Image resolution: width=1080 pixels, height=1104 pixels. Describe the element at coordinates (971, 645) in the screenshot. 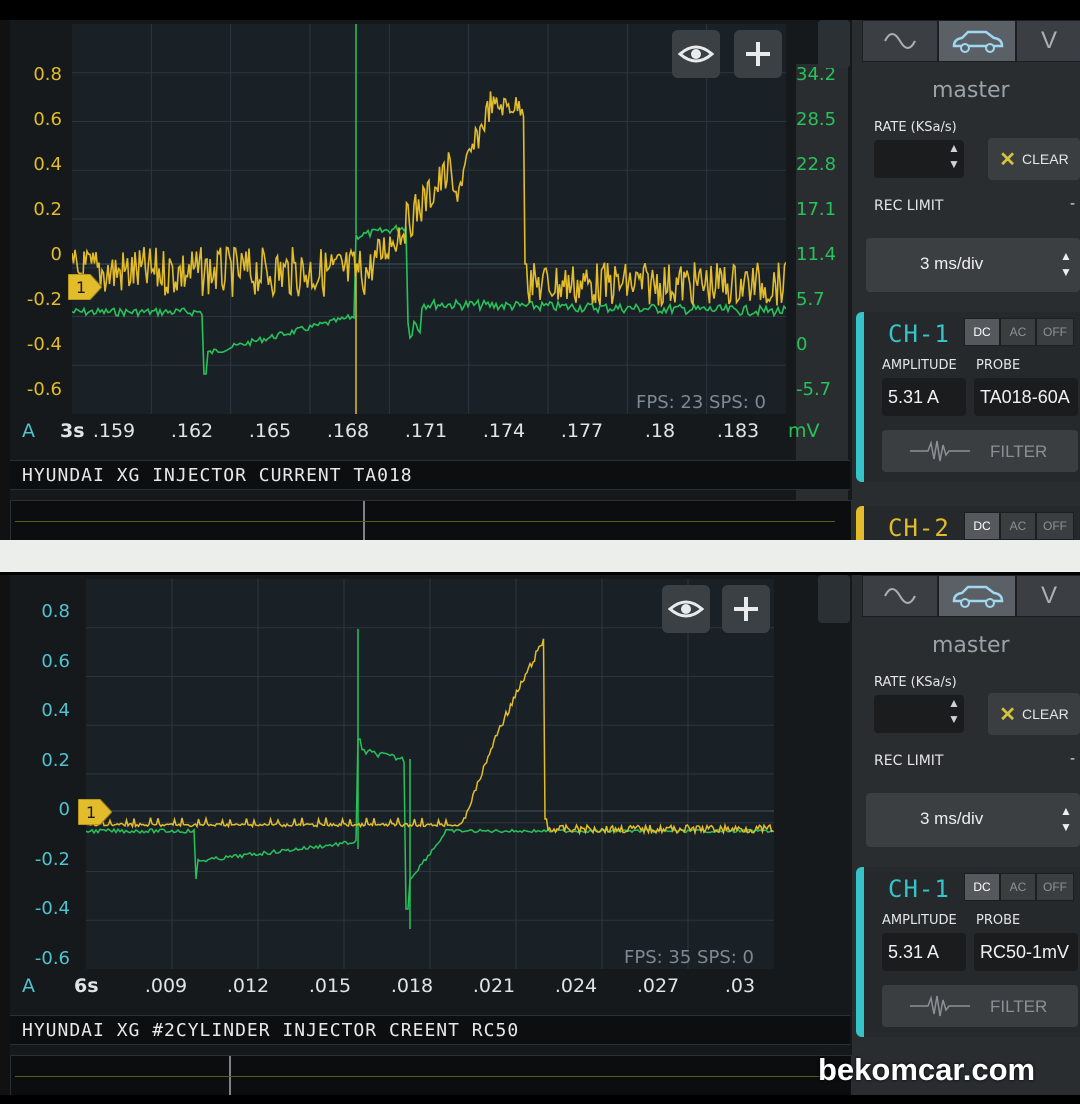

I see `master-label: master` at that location.